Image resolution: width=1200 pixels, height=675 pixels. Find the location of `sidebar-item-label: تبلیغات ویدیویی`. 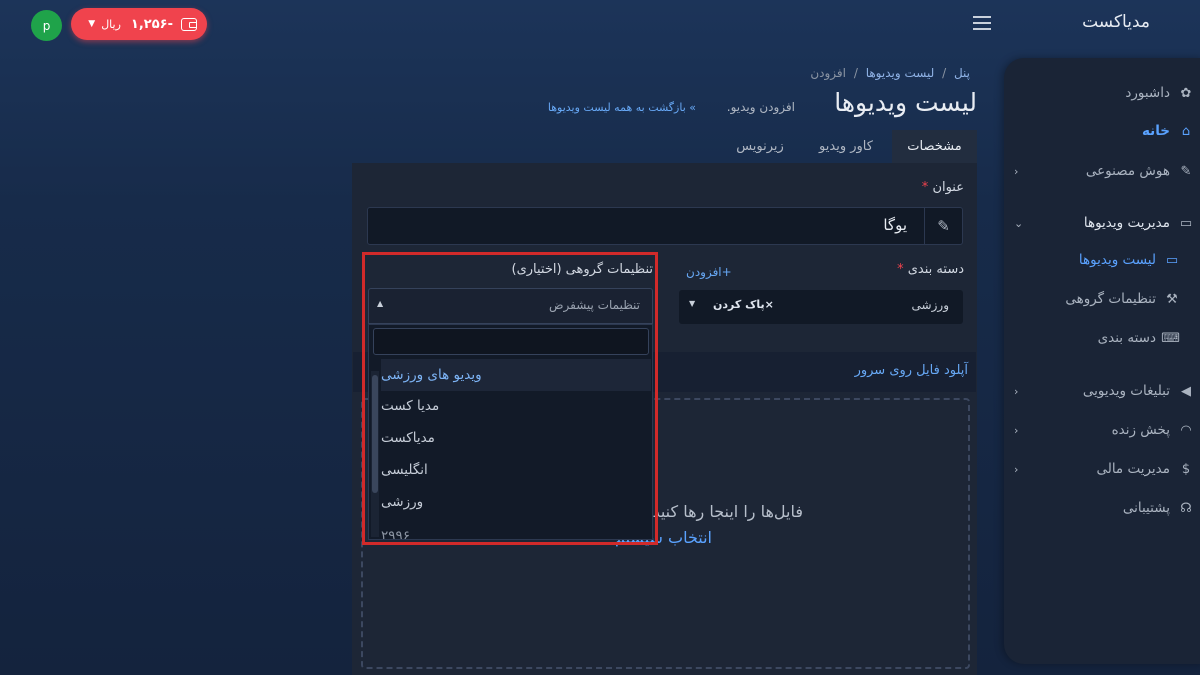

sidebar-item-label: تبلیغات ویدیویی is located at coordinates (1126, 391).